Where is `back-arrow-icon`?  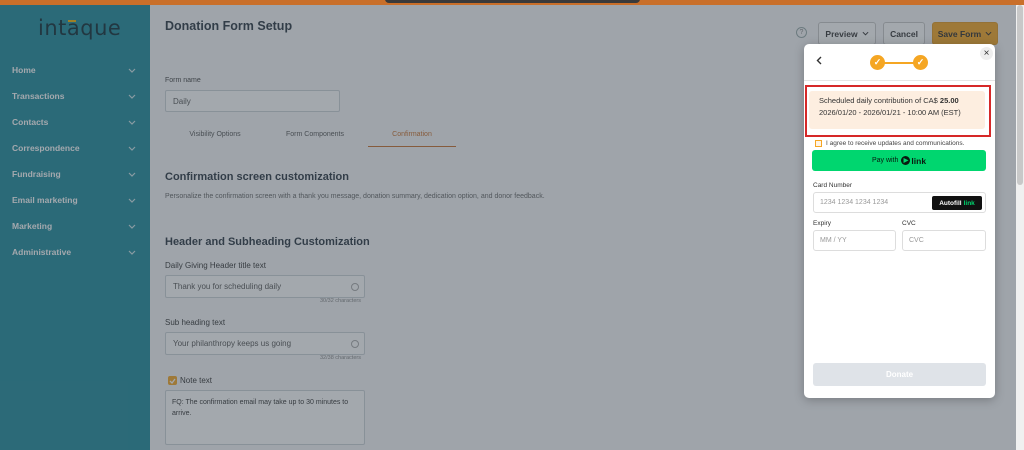 back-arrow-icon is located at coordinates (819, 62).